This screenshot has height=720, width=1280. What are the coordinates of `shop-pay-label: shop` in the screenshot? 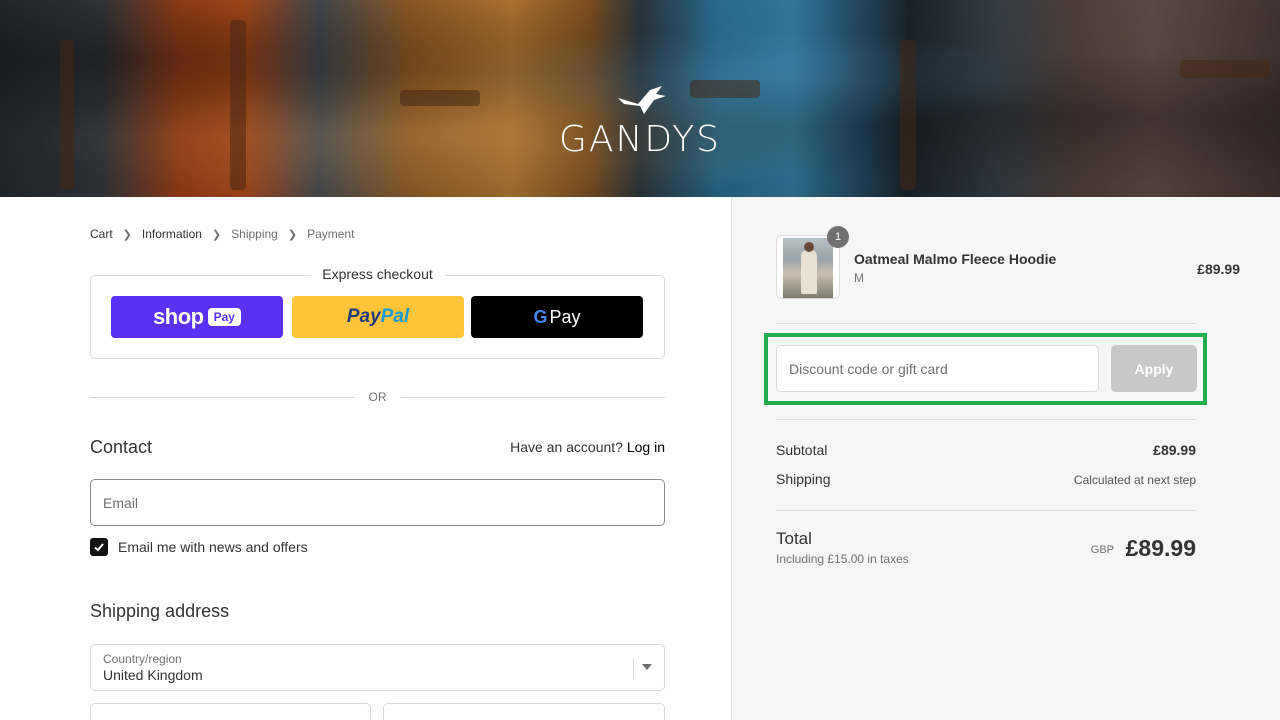 It's located at (178, 316).